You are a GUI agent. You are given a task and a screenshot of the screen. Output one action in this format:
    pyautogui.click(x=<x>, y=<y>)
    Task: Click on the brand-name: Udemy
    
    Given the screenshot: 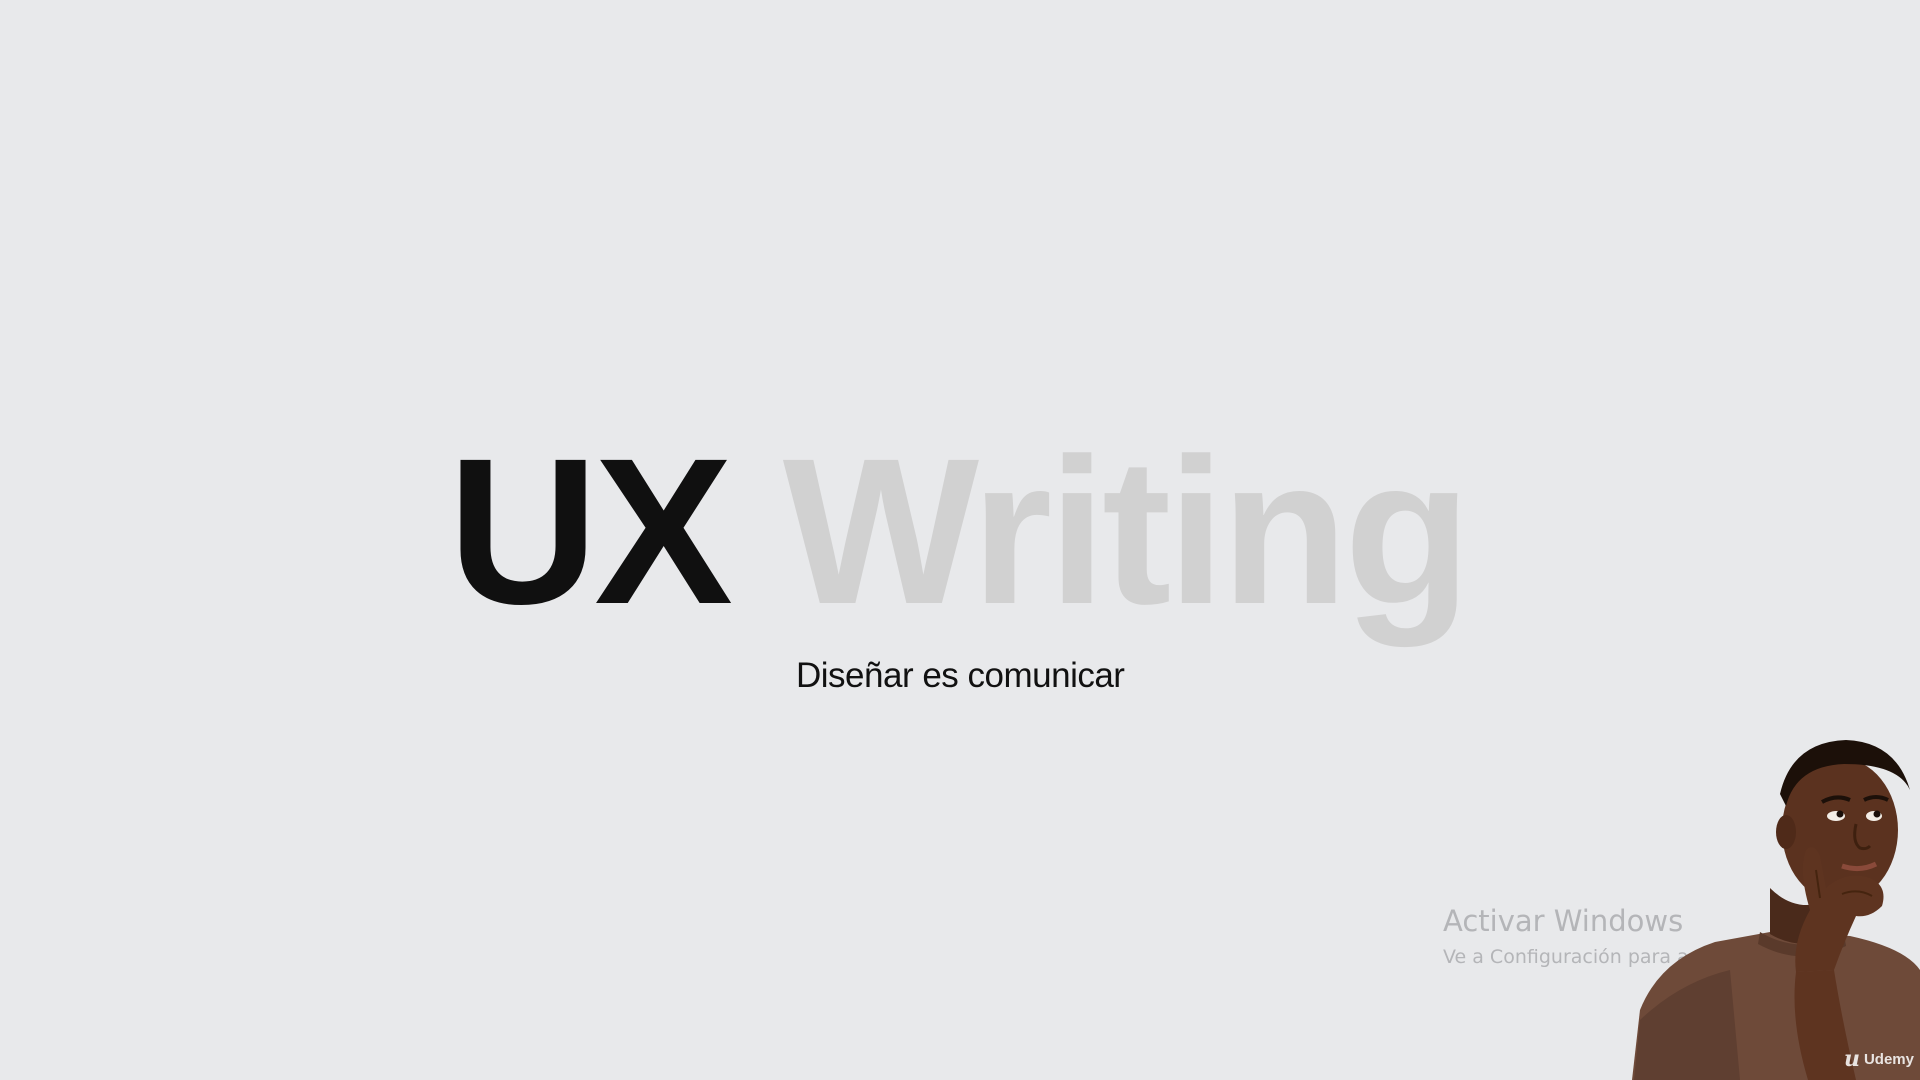 What is the action you would take?
    pyautogui.click(x=1888, y=1059)
    